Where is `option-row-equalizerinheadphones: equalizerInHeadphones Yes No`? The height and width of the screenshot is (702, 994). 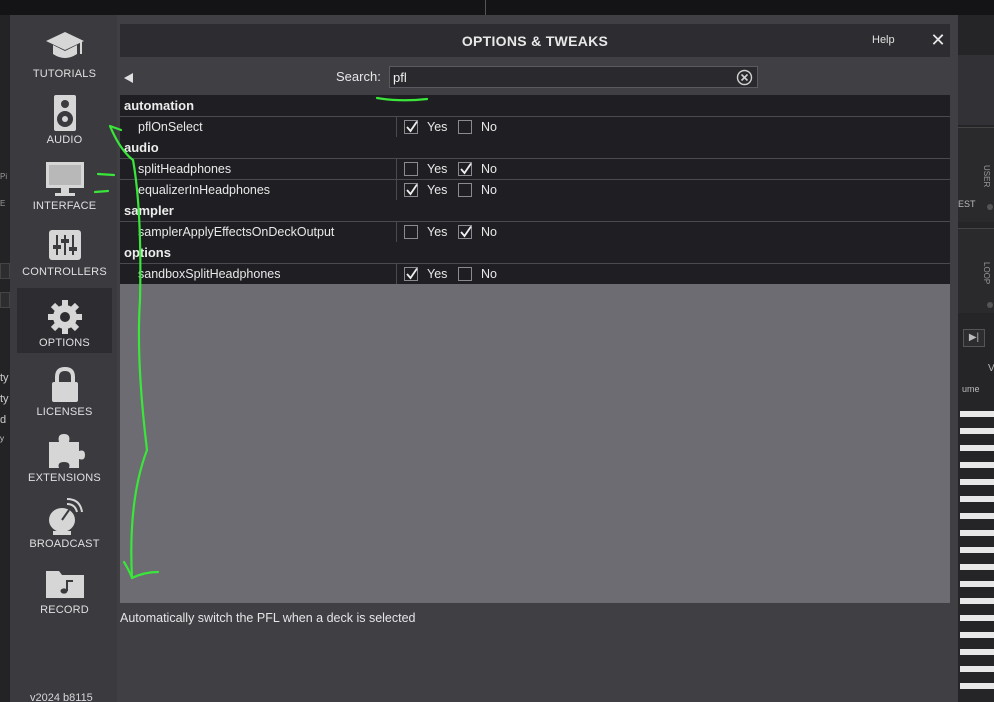 option-row-equalizerinheadphones: equalizerInHeadphones Yes No is located at coordinates (535, 189).